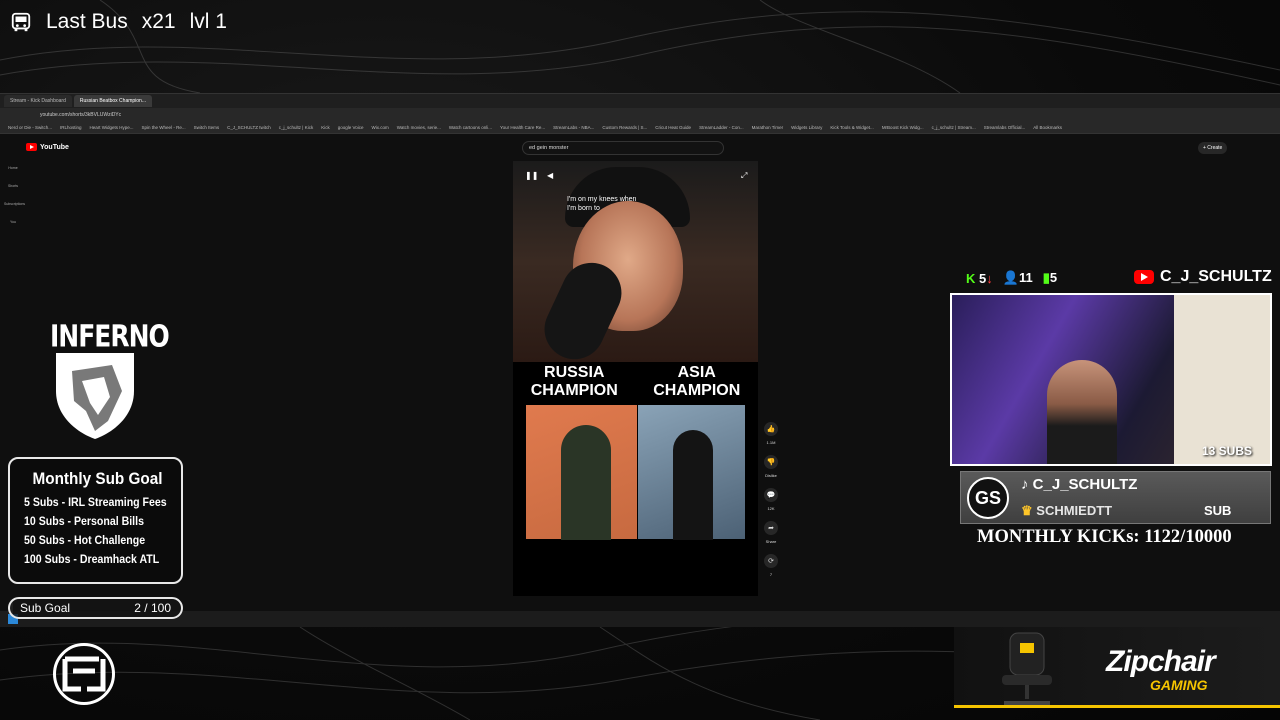 The image size is (1280, 720). I want to click on latest-sub-line: ♛ SCHMIEDTT, so click(1066, 511).